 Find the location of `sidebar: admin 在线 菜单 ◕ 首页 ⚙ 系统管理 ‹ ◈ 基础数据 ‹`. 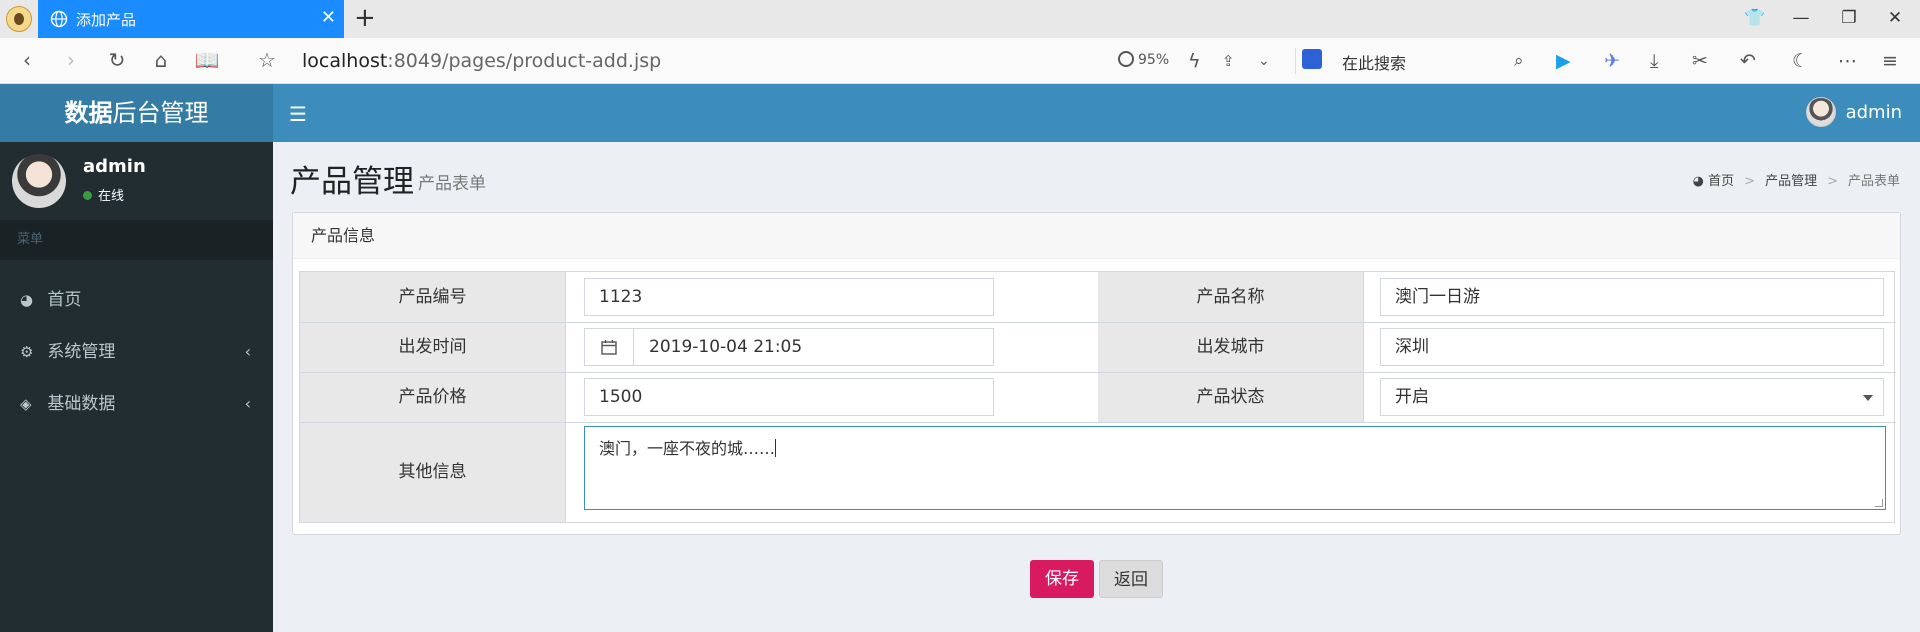

sidebar: admin 在线 菜单 ◕ 首页 ⚙ 系统管理 ‹ ◈ 基础数据 ‹ is located at coordinates (136, 387).